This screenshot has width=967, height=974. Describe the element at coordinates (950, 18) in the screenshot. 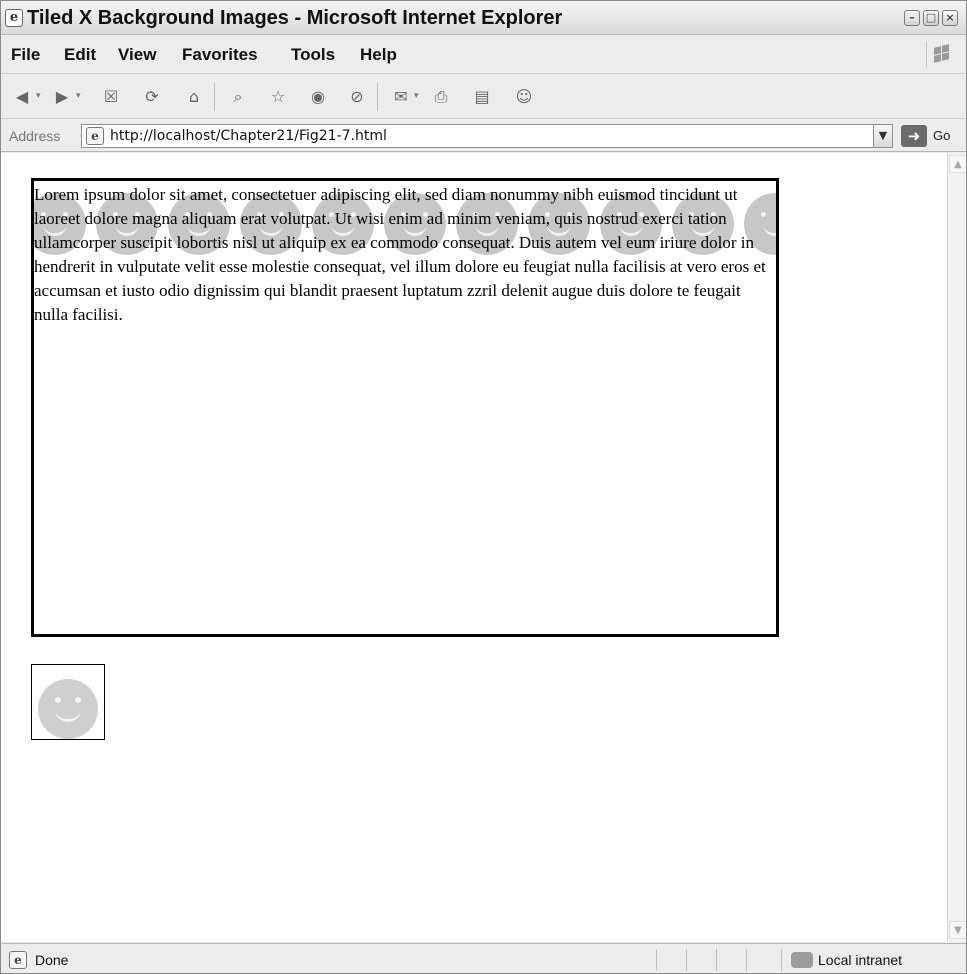

I see `close-button: ×` at that location.